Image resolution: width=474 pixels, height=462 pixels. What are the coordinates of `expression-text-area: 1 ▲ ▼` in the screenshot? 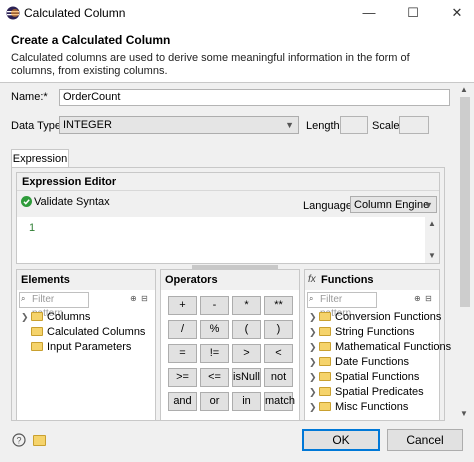 It's located at (228, 240).